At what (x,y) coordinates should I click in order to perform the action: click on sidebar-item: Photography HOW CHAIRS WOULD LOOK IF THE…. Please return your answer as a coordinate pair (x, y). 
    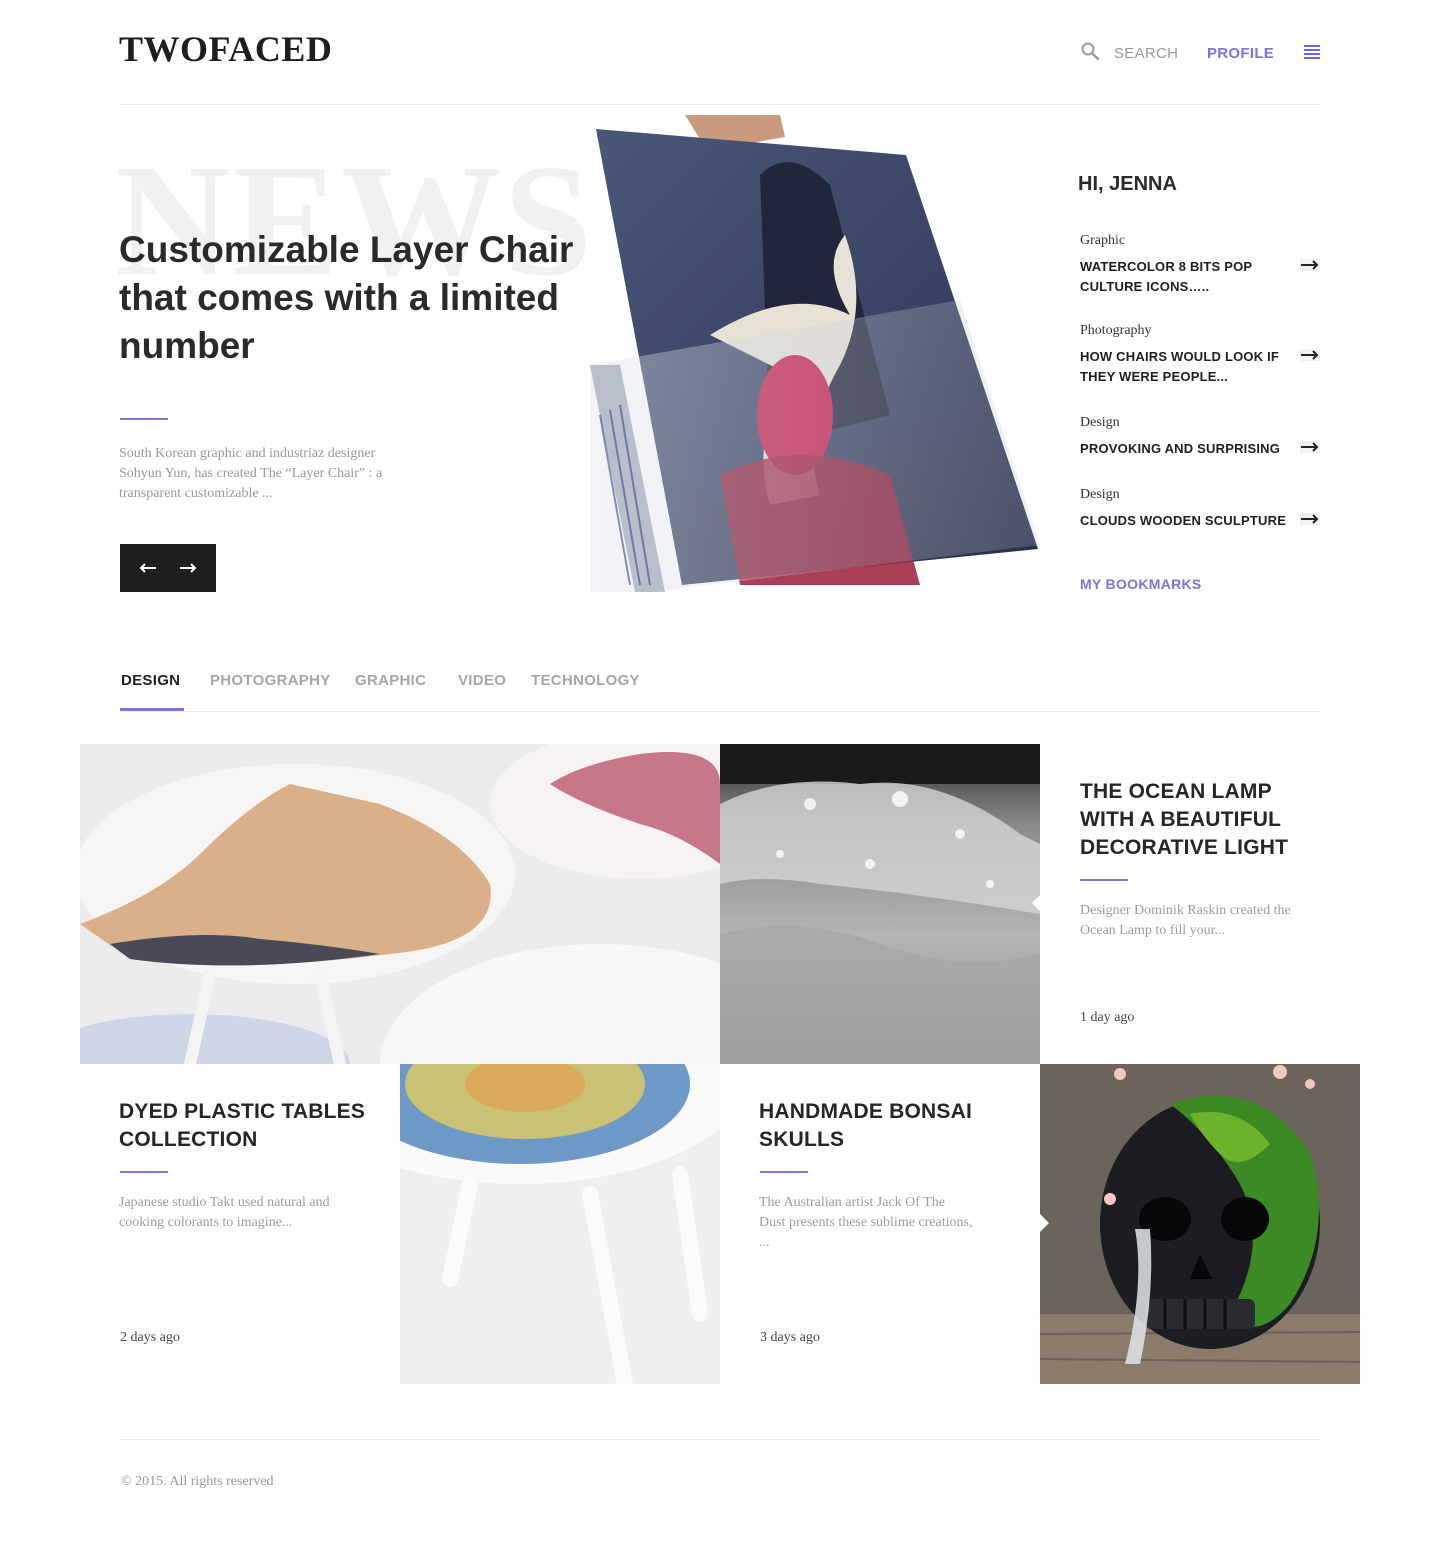
    Looking at the image, I should click on (1200, 355).